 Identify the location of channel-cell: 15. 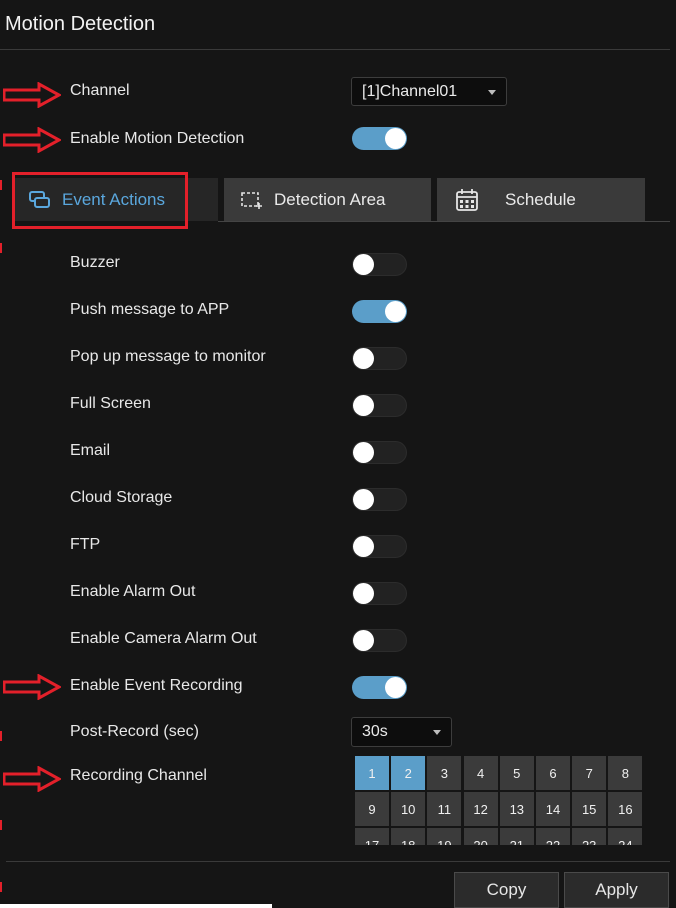
(589, 809).